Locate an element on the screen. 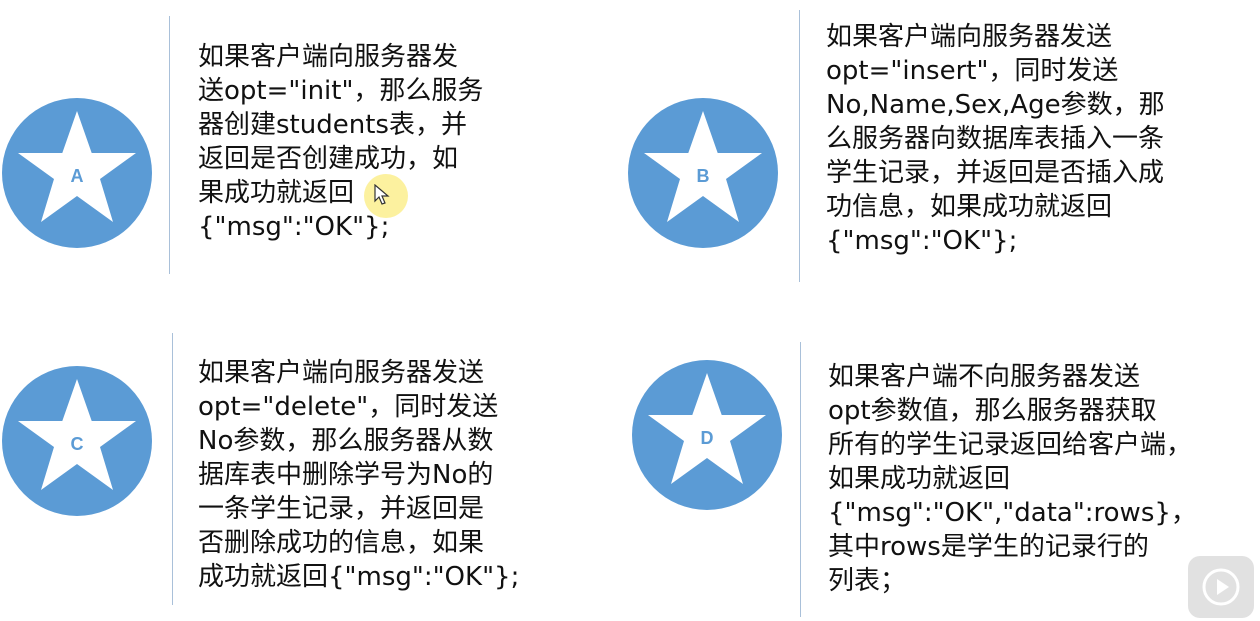 The width and height of the screenshot is (1260, 621). star-badge-d: D is located at coordinates (707, 435).